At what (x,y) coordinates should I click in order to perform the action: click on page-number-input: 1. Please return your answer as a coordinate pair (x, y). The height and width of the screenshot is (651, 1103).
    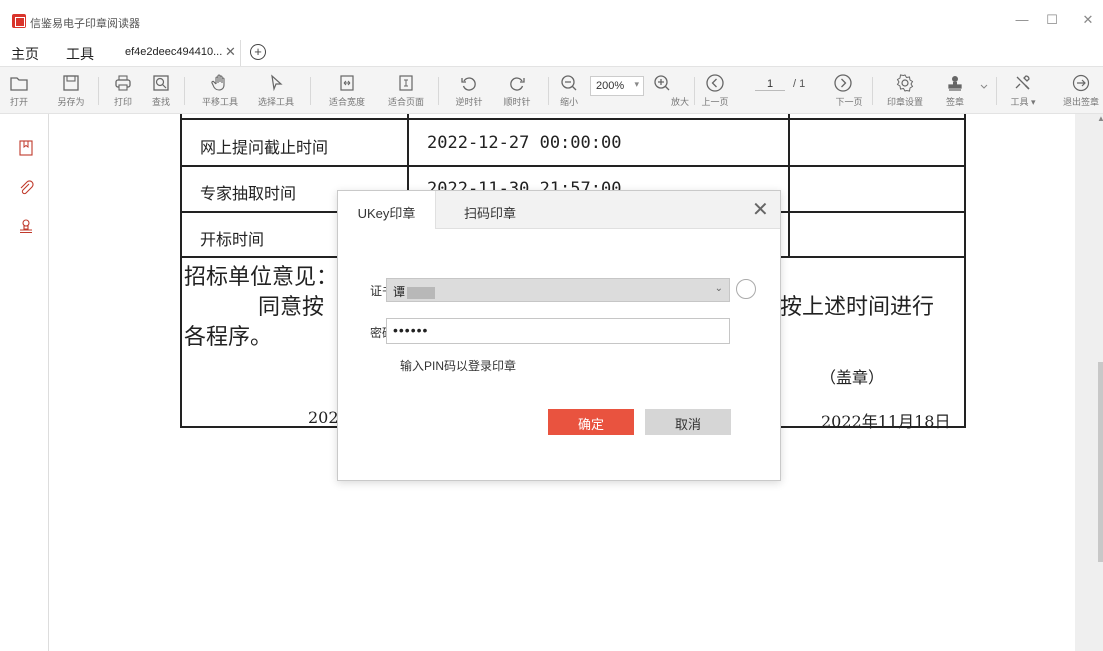
    Looking at the image, I should click on (770, 84).